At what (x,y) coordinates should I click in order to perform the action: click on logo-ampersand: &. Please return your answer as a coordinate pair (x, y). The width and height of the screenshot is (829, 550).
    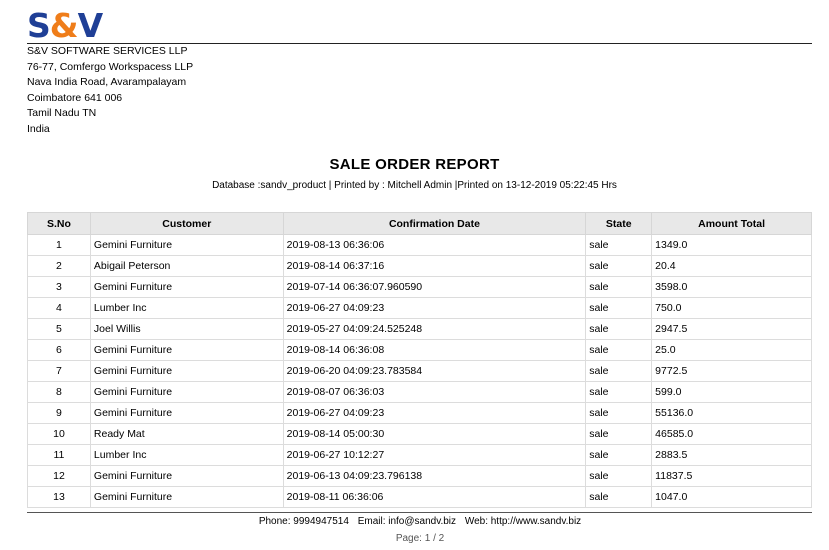
    Looking at the image, I should click on (64, 25).